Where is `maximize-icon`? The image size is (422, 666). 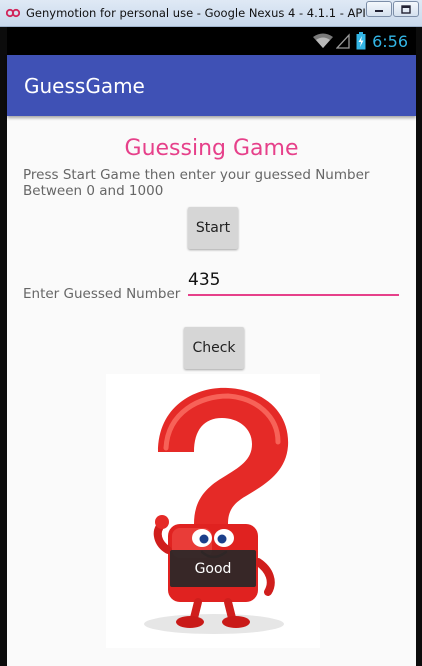
maximize-icon is located at coordinates (406, 9).